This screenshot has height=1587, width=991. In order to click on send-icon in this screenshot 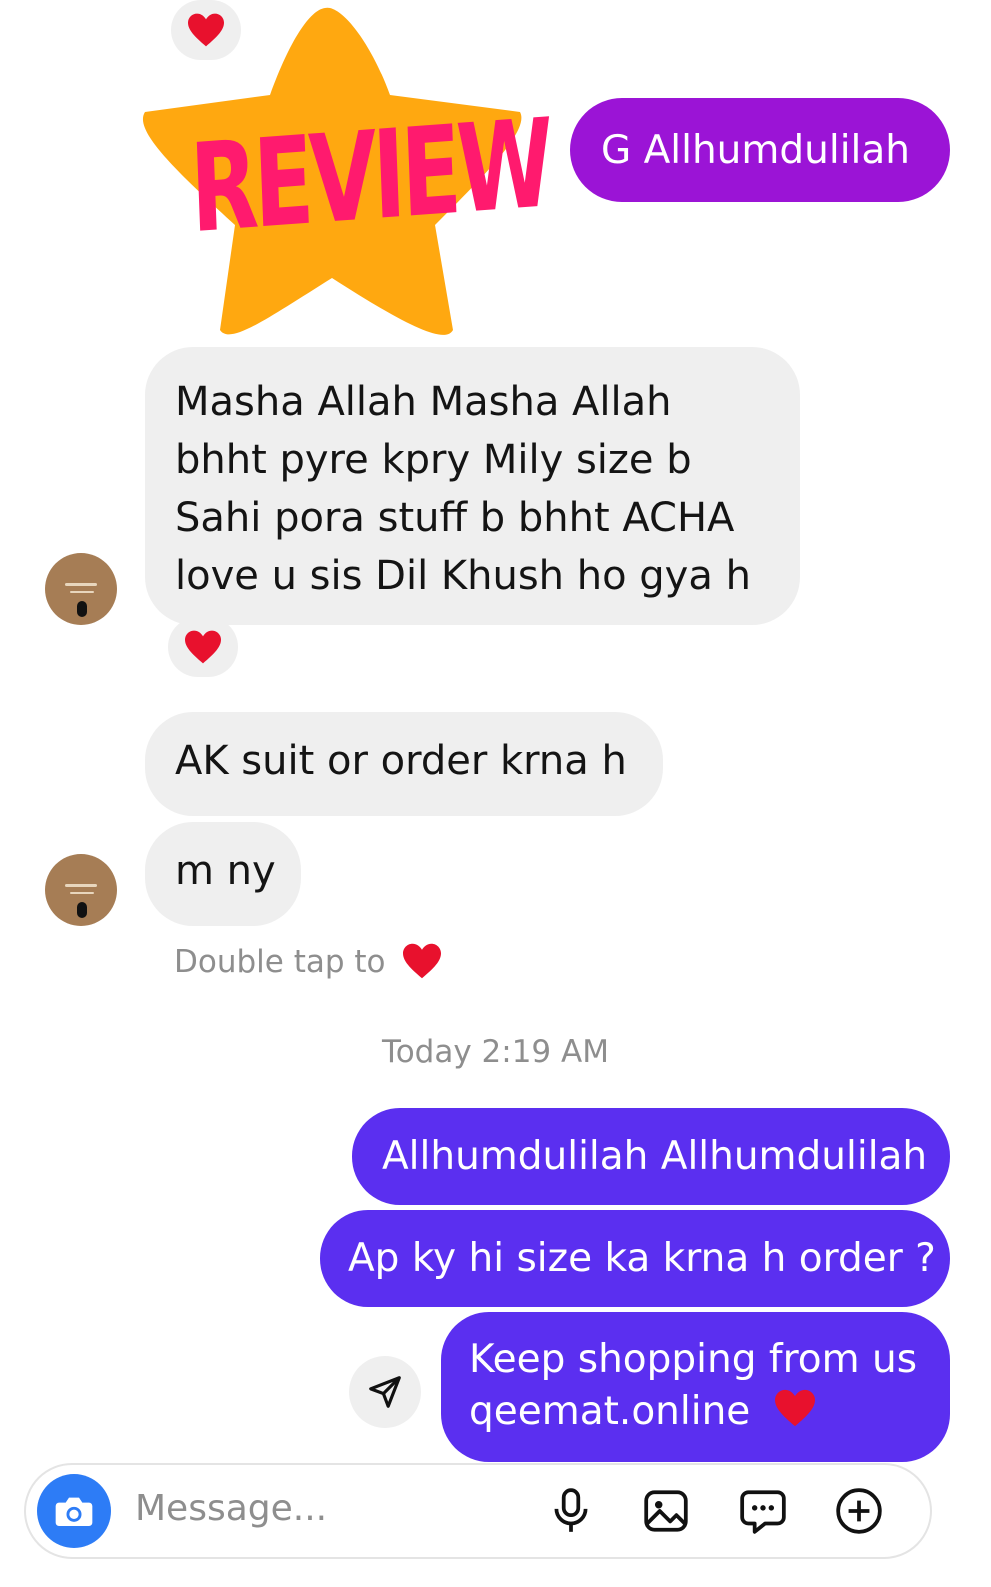, I will do `click(385, 1392)`.